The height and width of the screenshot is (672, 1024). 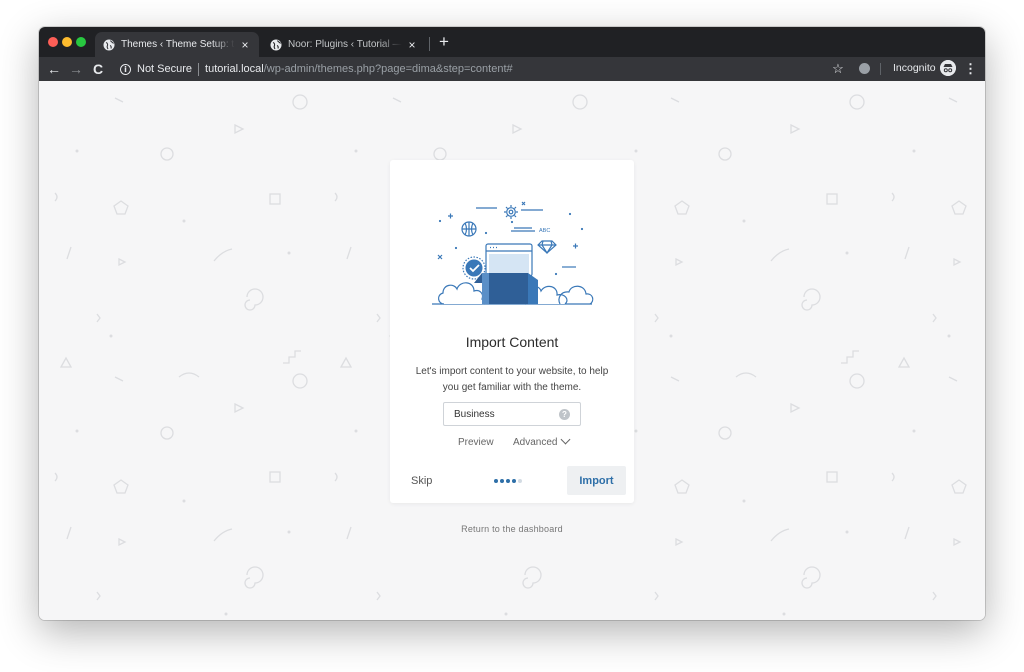 I want to click on menu-icon: ⋮, so click(x=970, y=69).